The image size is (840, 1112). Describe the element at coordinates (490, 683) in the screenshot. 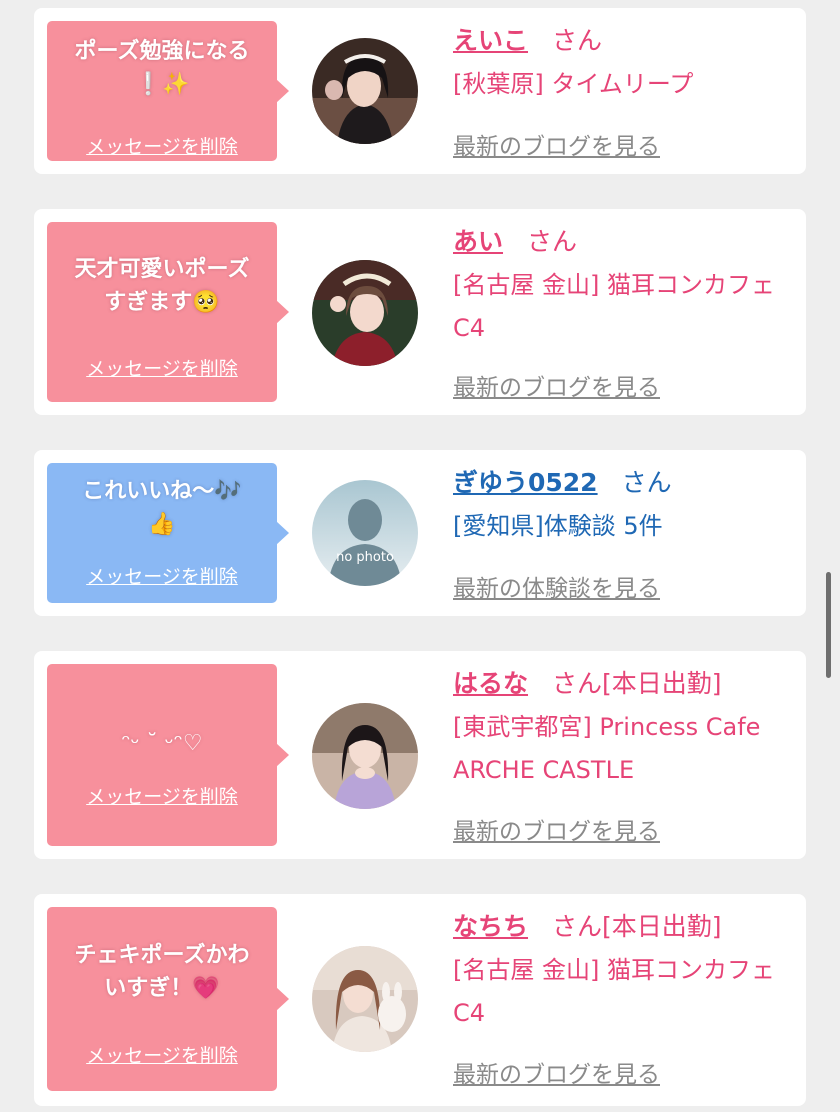

I see `user-name-link: はるな` at that location.